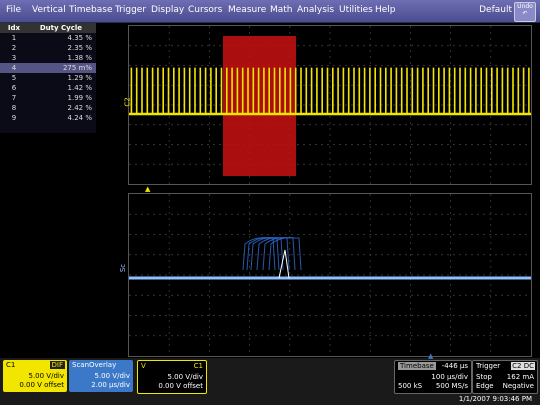  What do you see at coordinates (112, 376) in the screenshot?
I see `scan-vdiv: 5.00 V/div` at bounding box center [112, 376].